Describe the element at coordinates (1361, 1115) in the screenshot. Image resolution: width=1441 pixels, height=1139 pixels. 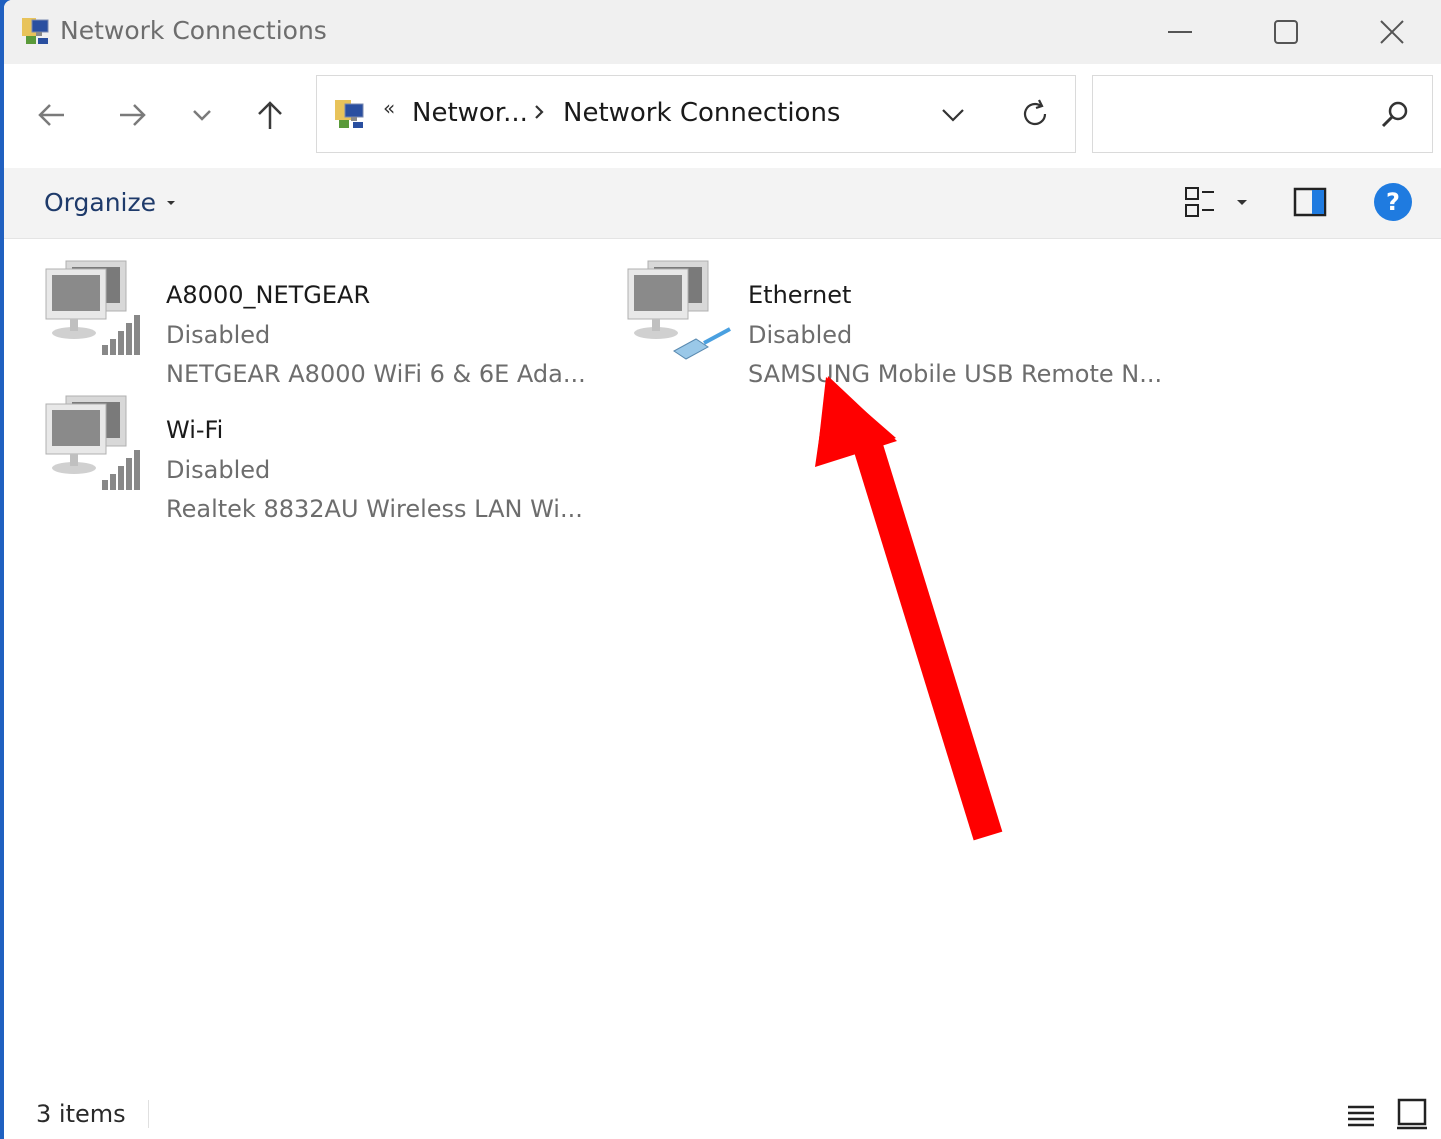
I see `details-view-icon` at that location.